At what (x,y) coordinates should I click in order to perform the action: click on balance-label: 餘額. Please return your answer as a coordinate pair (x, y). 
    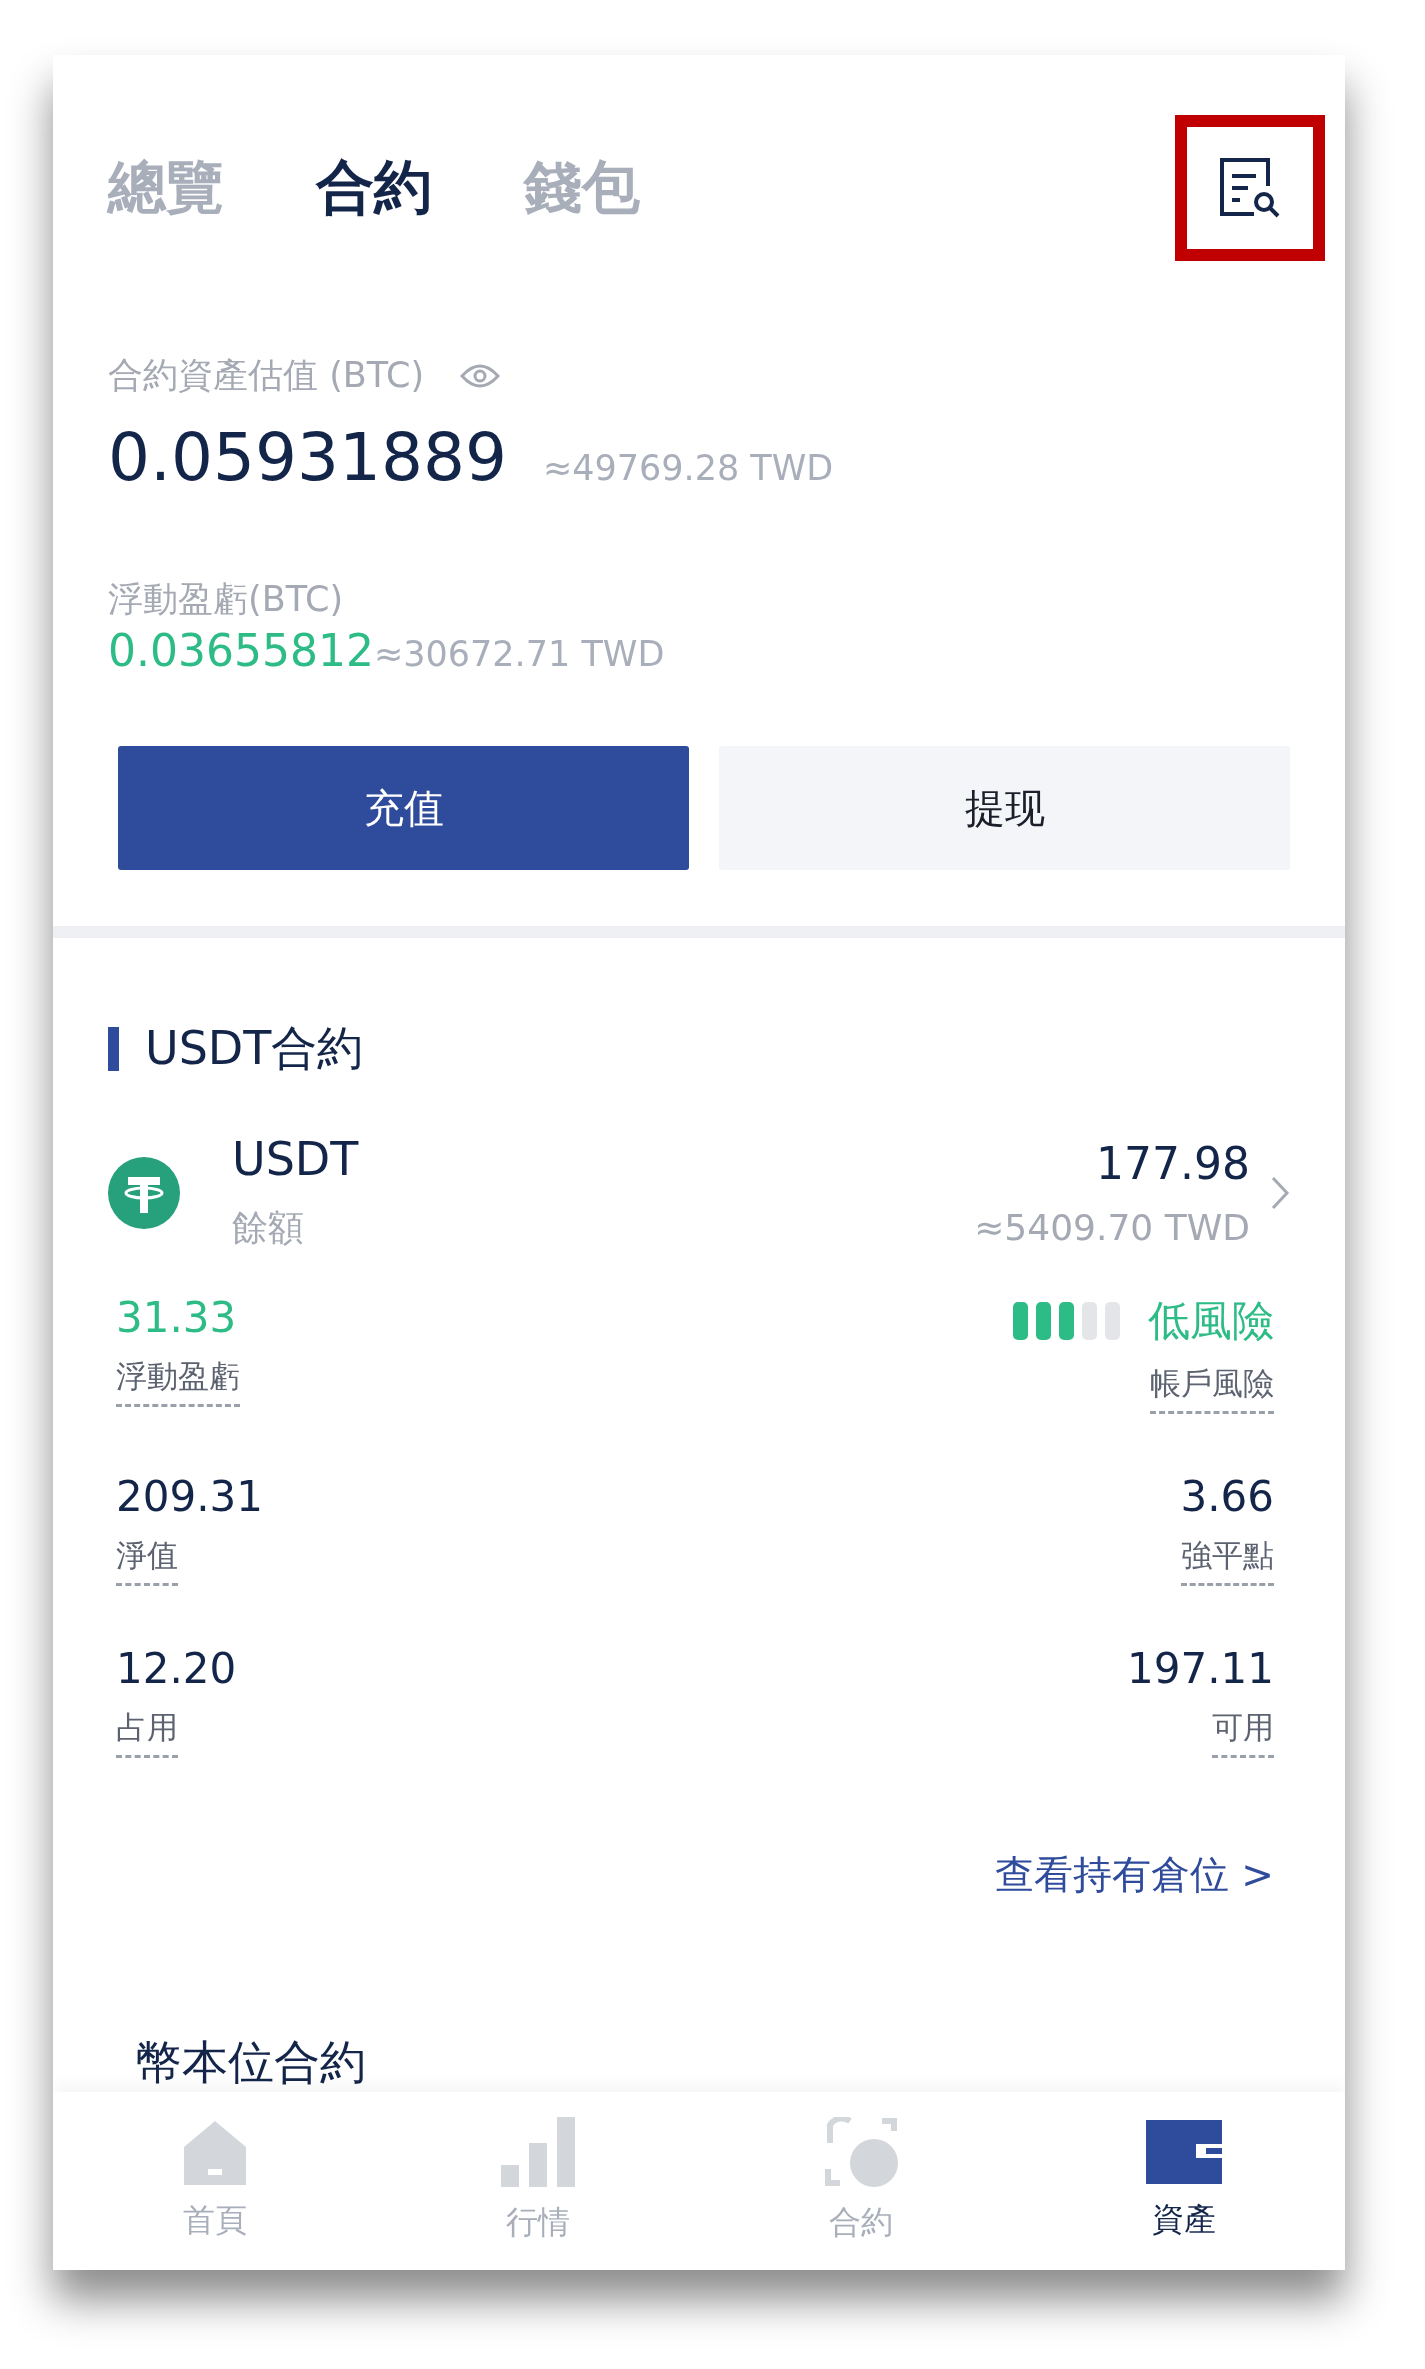
    Looking at the image, I should click on (268, 1228).